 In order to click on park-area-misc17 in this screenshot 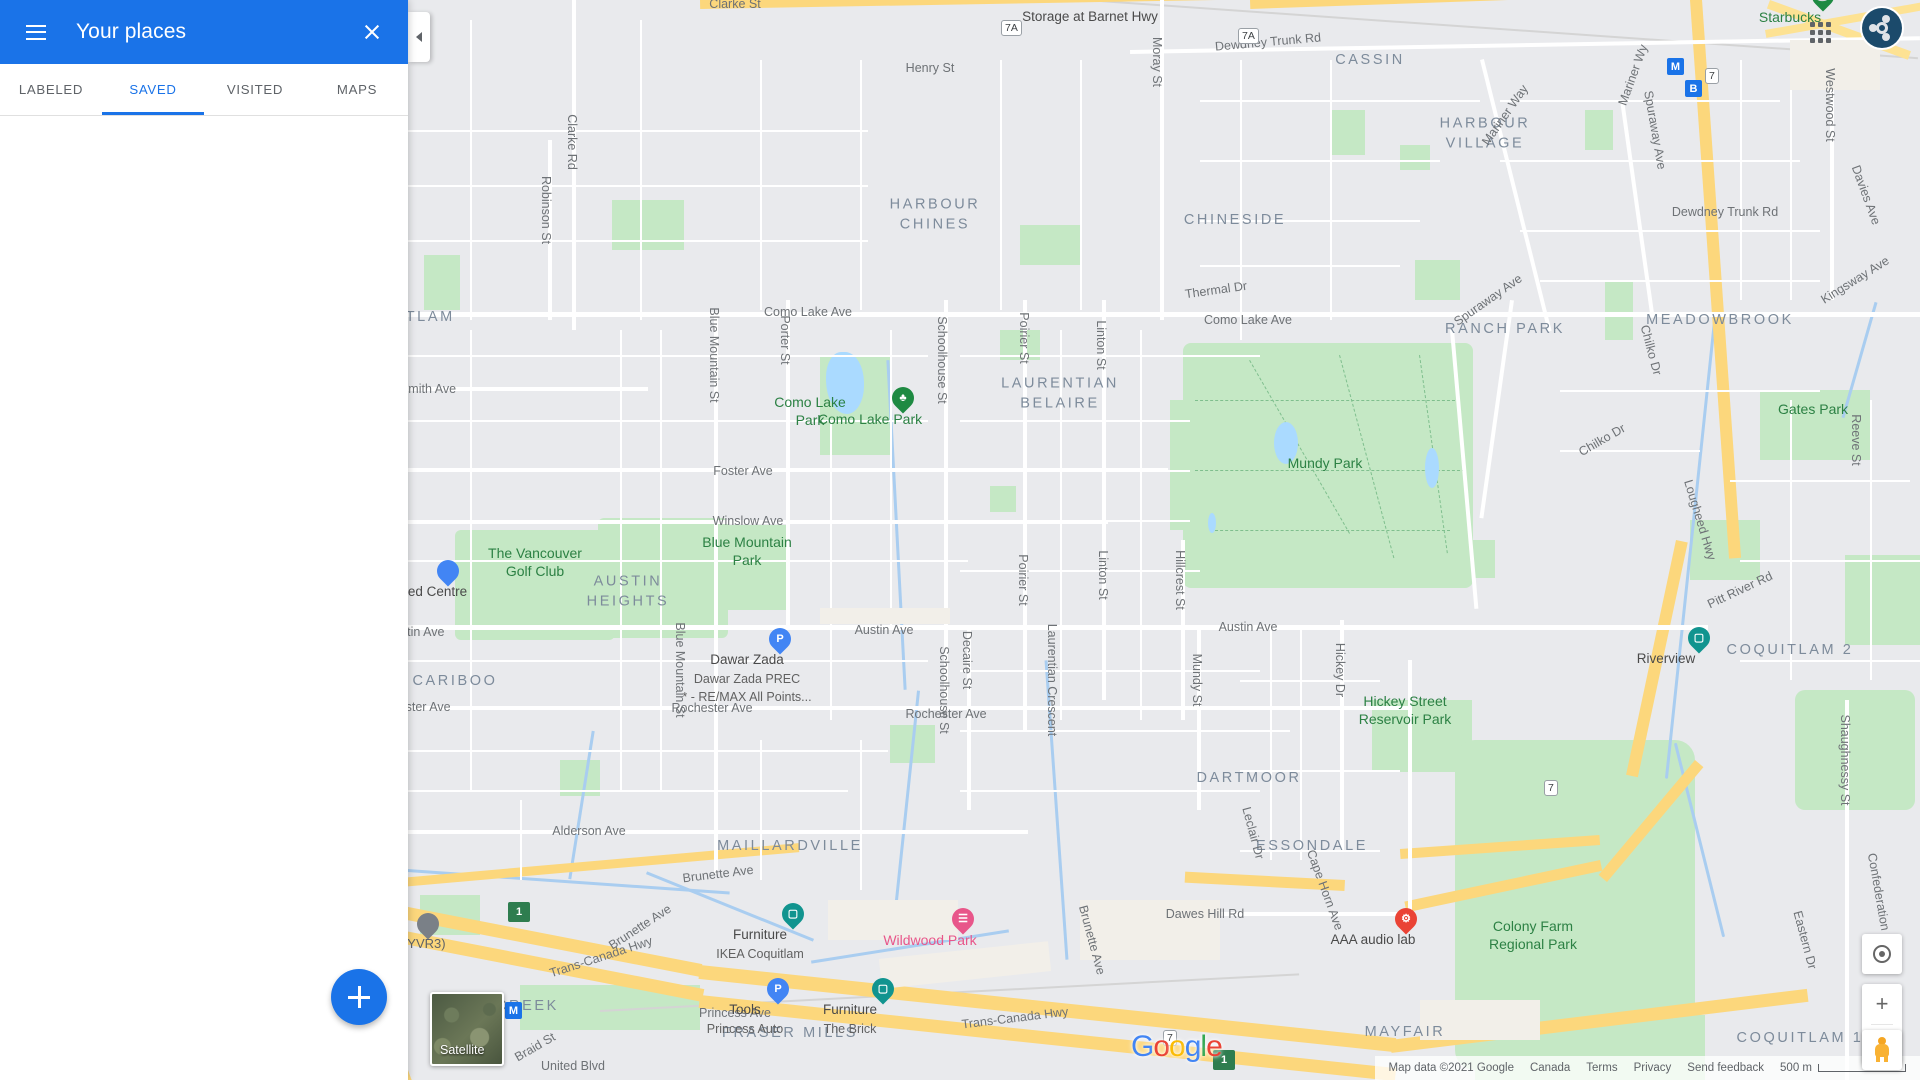, I will do `click(1855, 750)`.